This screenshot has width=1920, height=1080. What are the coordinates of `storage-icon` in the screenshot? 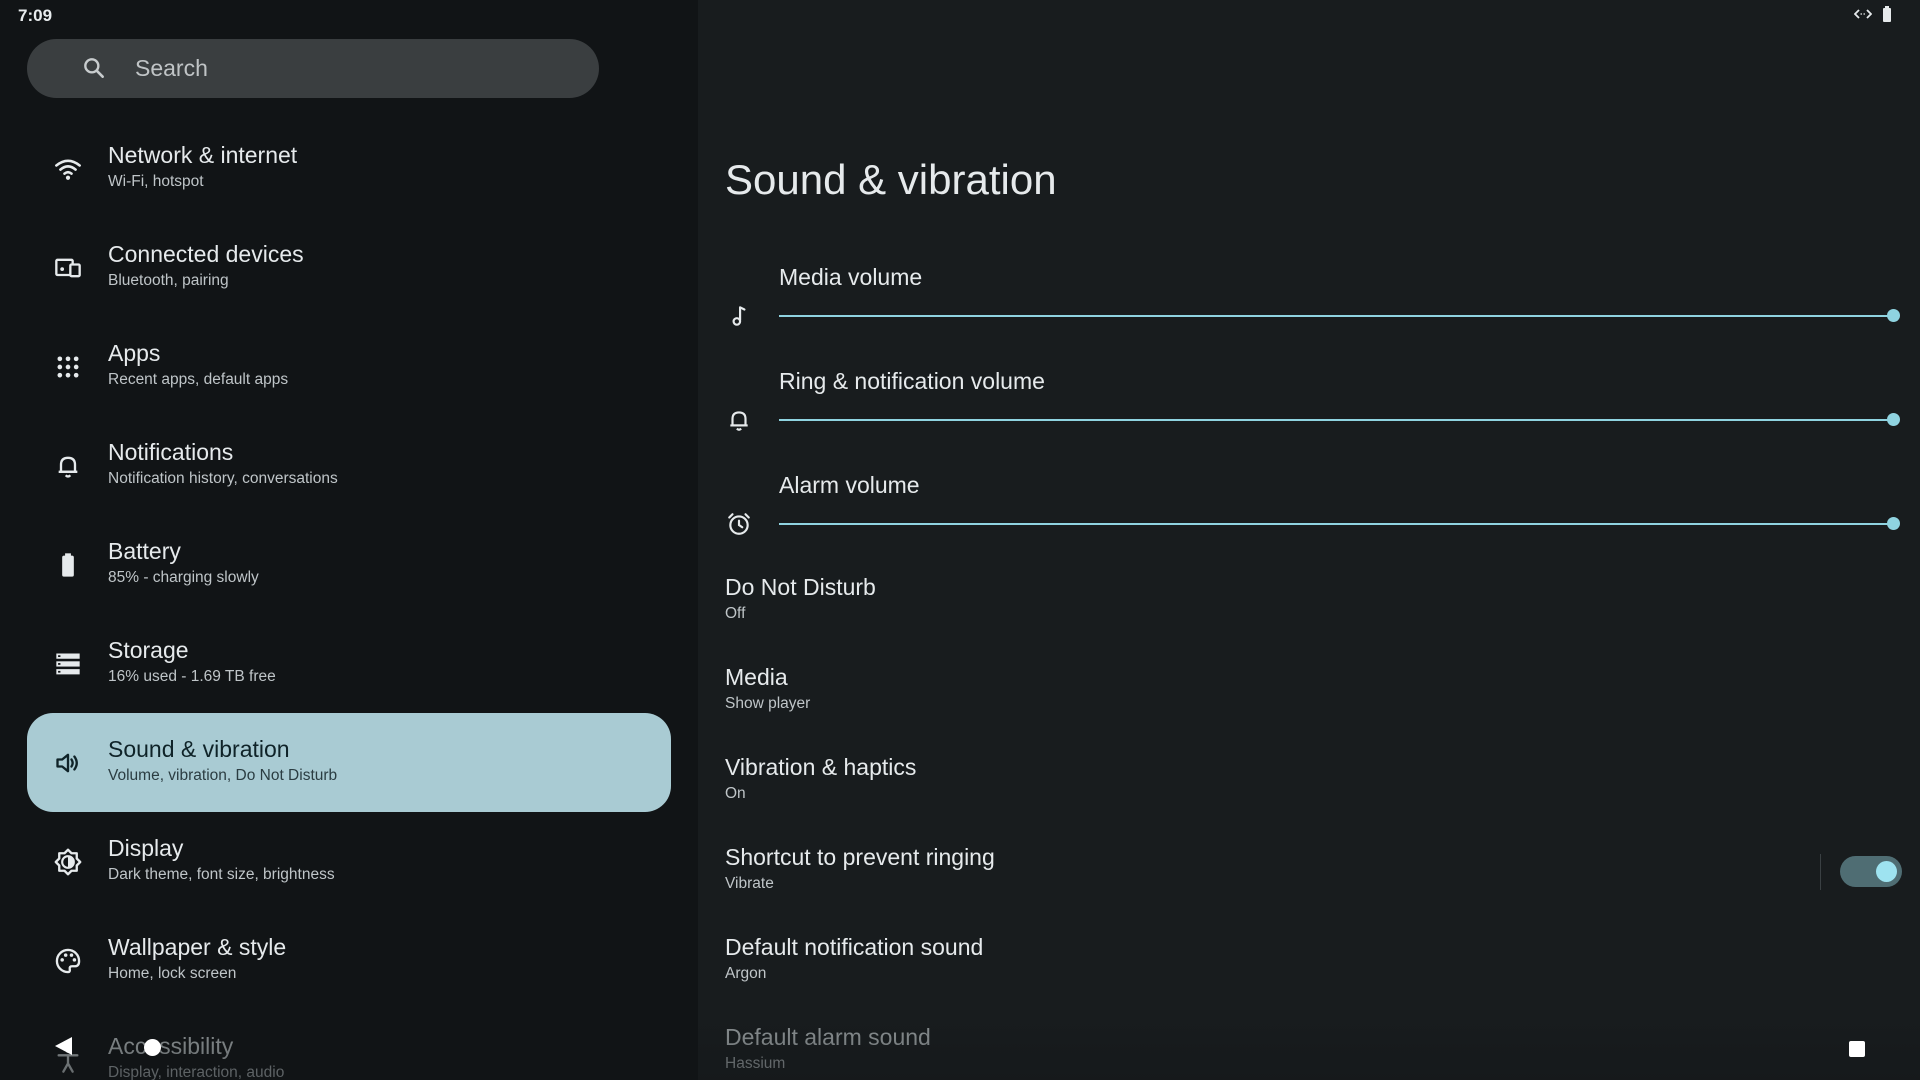 It's located at (68, 664).